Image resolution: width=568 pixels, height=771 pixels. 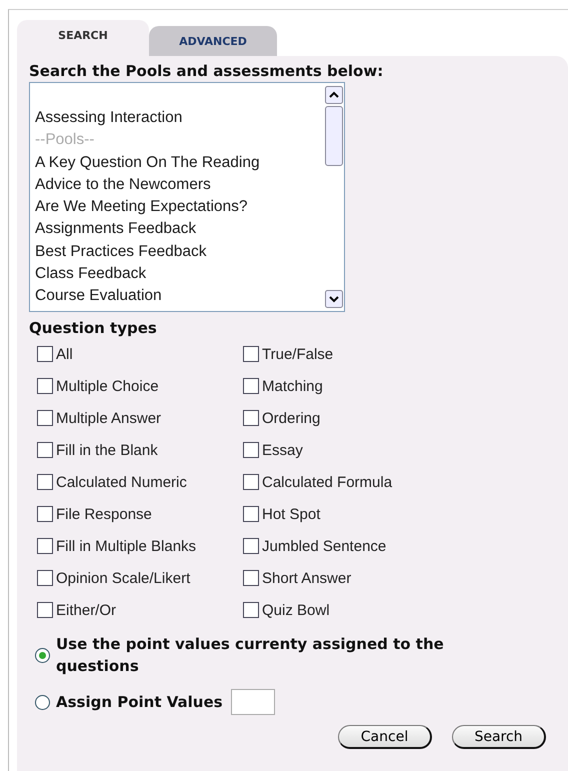 What do you see at coordinates (177, 274) in the screenshot?
I see `list-option: Class Feedback` at bounding box center [177, 274].